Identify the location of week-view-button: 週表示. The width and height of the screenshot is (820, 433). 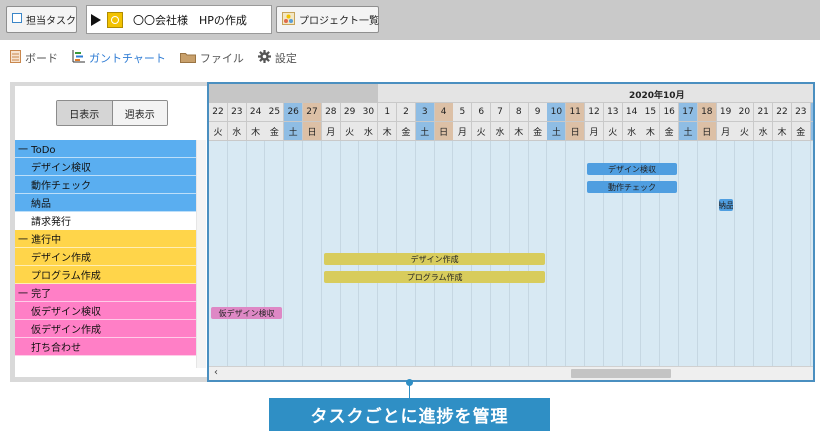
(139, 113).